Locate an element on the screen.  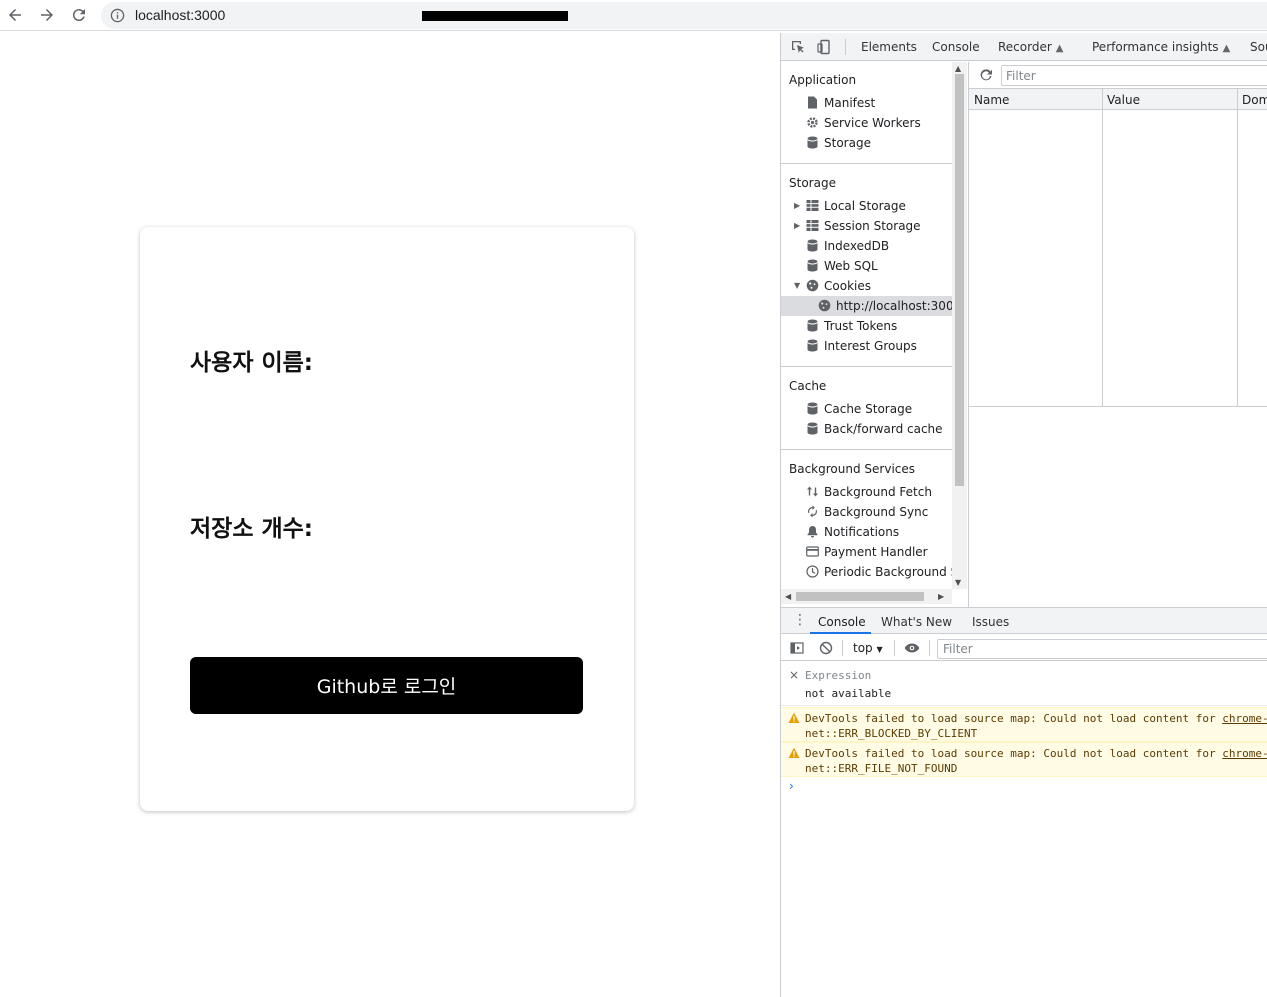
console-prompt: › is located at coordinates (791, 786).